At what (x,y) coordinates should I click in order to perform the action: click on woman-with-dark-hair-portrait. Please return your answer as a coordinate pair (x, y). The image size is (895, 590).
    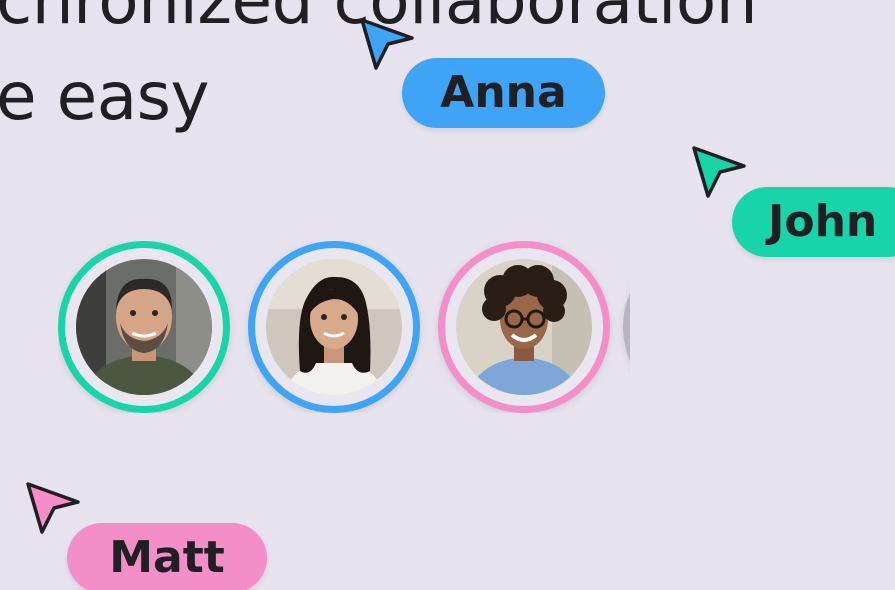
    Looking at the image, I should click on (334, 327).